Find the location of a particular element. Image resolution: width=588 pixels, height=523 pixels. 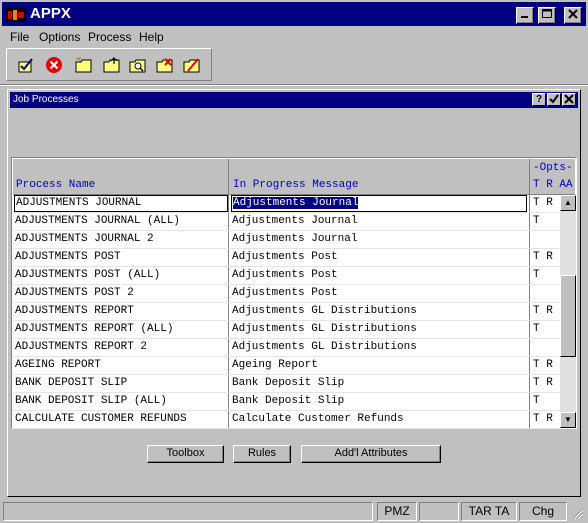

process-name-cell: ADJUSTMENTS POST 2 is located at coordinates (74, 293).